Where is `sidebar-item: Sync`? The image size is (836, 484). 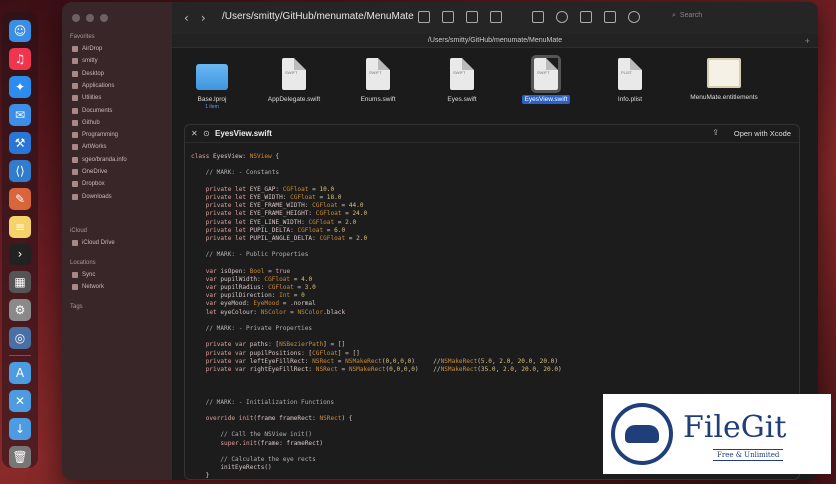 sidebar-item: Sync is located at coordinates (83, 275).